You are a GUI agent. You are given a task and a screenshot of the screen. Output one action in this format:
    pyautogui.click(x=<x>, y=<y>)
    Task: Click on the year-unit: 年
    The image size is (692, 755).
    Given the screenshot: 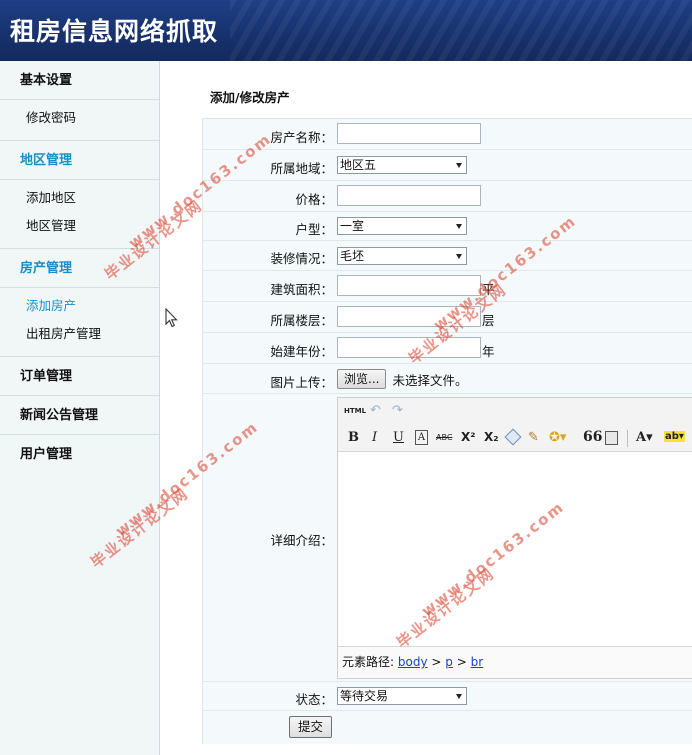 What is the action you would take?
    pyautogui.click(x=488, y=351)
    